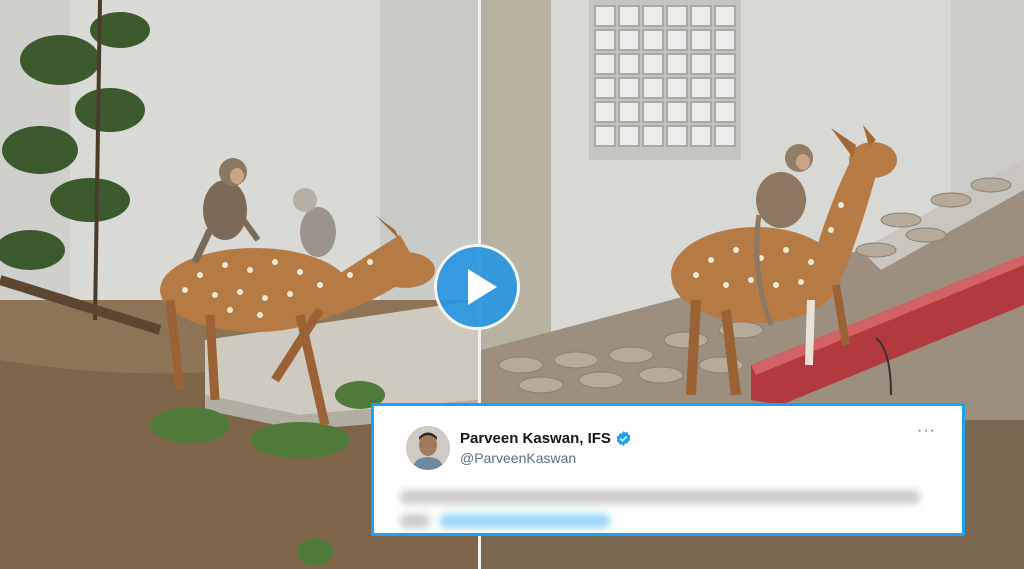 The width and height of the screenshot is (1024, 569). I want to click on play-button, so click(477, 287).